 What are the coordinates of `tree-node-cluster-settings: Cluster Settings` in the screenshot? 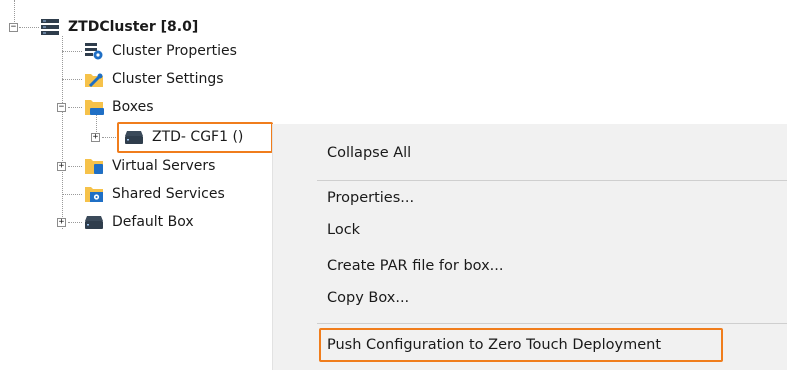 It's located at (154, 79).